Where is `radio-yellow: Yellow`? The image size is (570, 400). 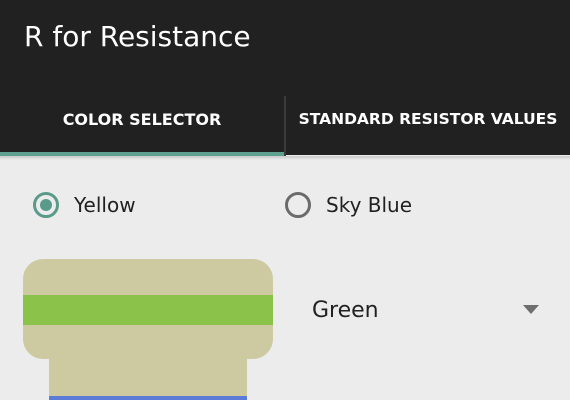 radio-yellow: Yellow is located at coordinates (84, 205).